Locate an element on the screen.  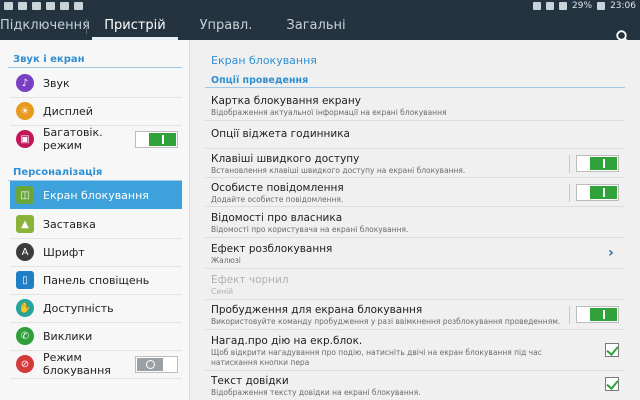
sidebar-item-sound: ♪ Звук is located at coordinates (96, 83).